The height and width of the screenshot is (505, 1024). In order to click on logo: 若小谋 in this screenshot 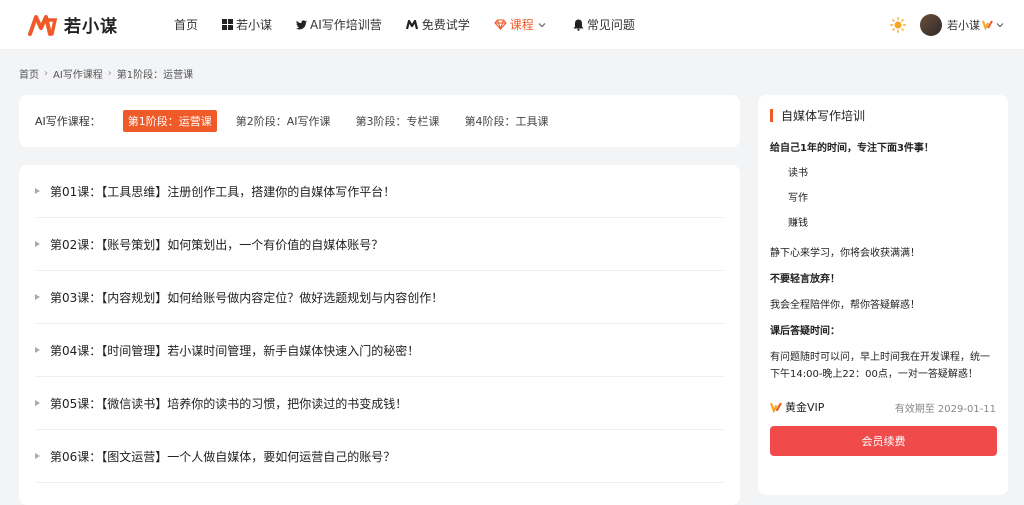, I will do `click(88, 24)`.